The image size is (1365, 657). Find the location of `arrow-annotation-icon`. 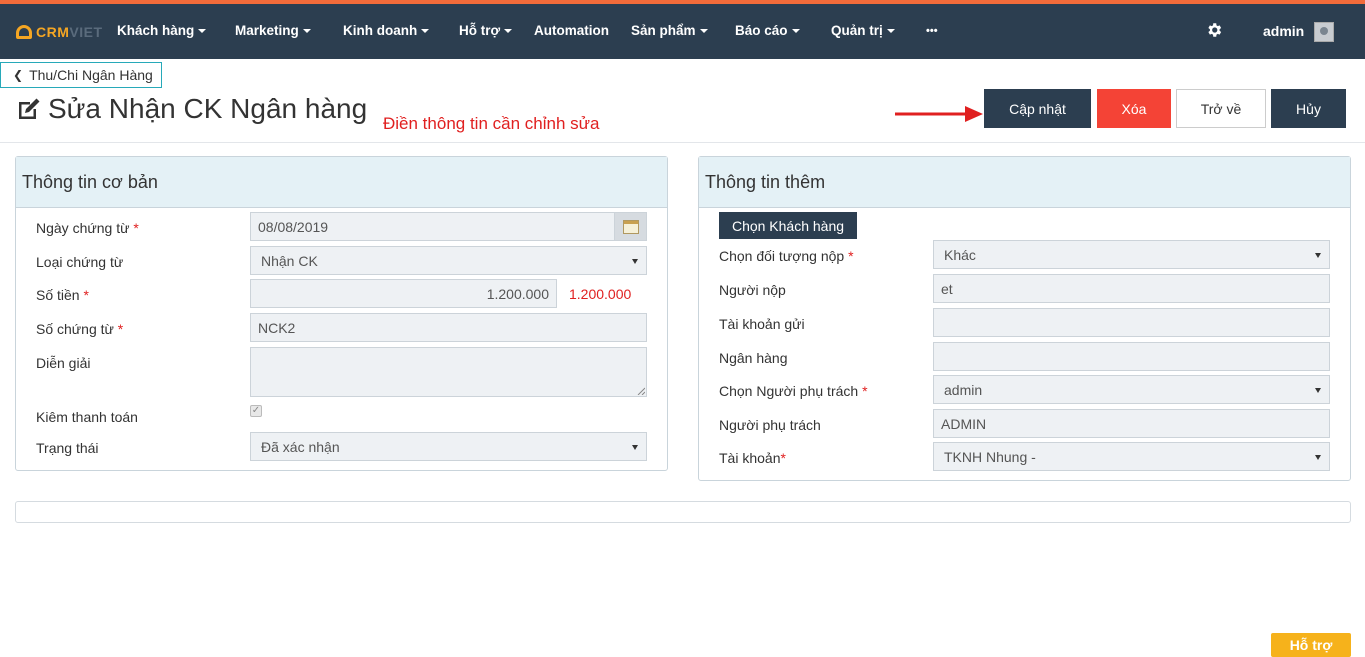

arrow-annotation-icon is located at coordinates (939, 114).